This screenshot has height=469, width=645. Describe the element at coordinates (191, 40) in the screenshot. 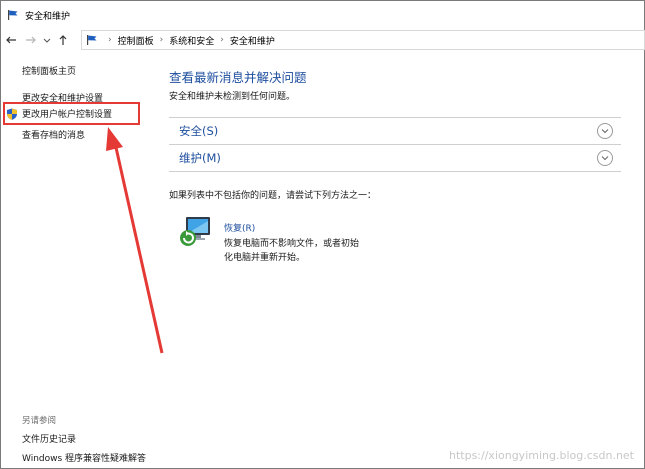

I see `breadcrumb-system-security: 系统和安全` at that location.